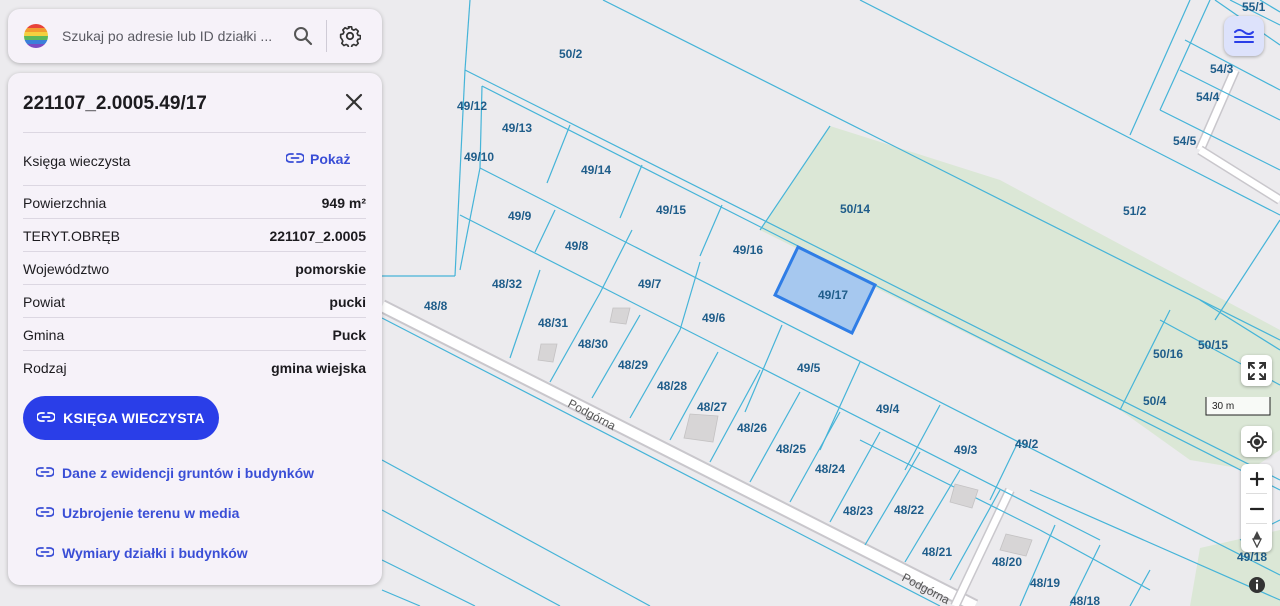 The width and height of the screenshot is (1280, 606). Describe the element at coordinates (1085, 600) in the screenshot. I see `parcel-label: 48/18` at that location.